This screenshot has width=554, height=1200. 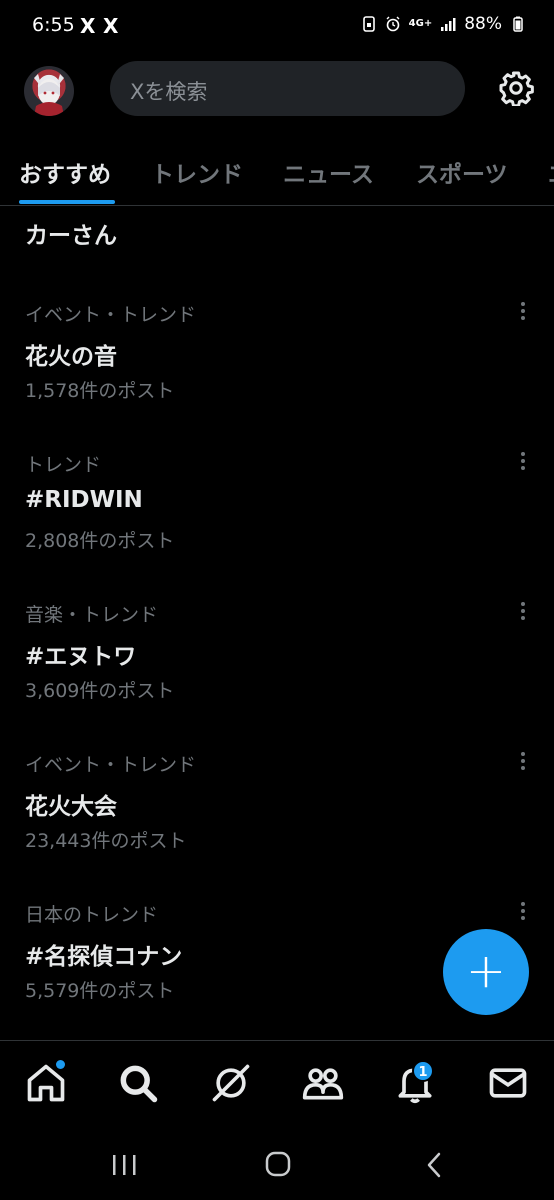 What do you see at coordinates (84, 500) in the screenshot?
I see `trend-name: #RIDWIN` at bounding box center [84, 500].